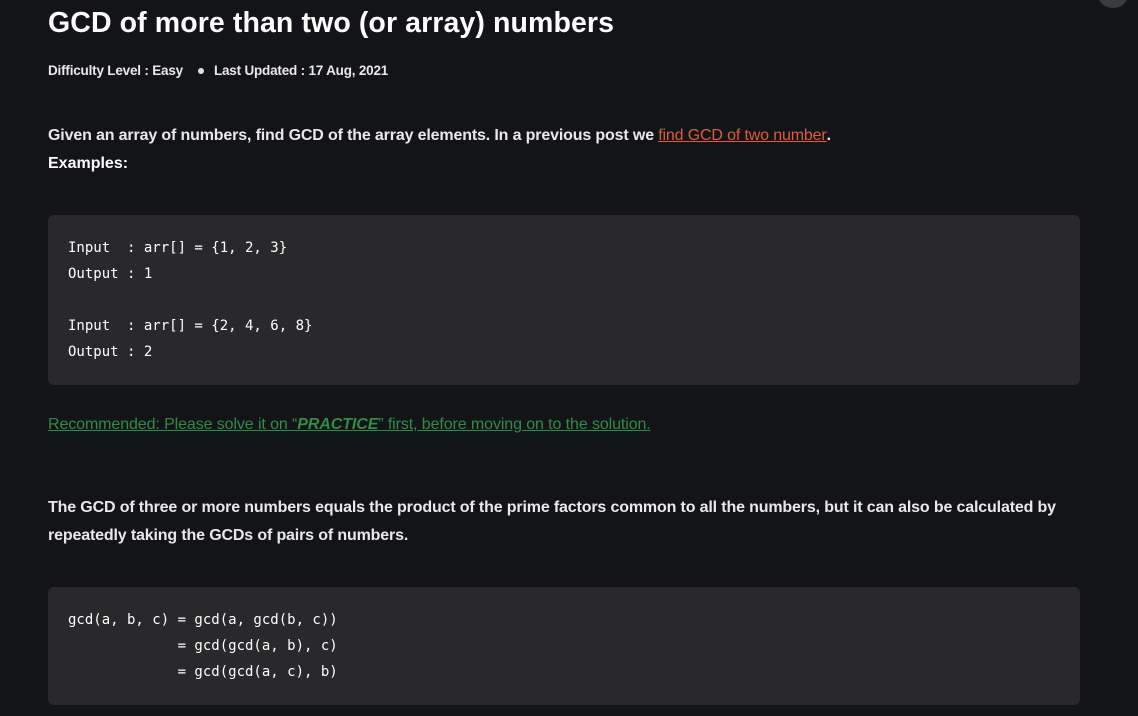 The width and height of the screenshot is (1138, 716). I want to click on code-line: gcd(a, b, c) = gcd(a, gcd(b, c)), so click(203, 620).